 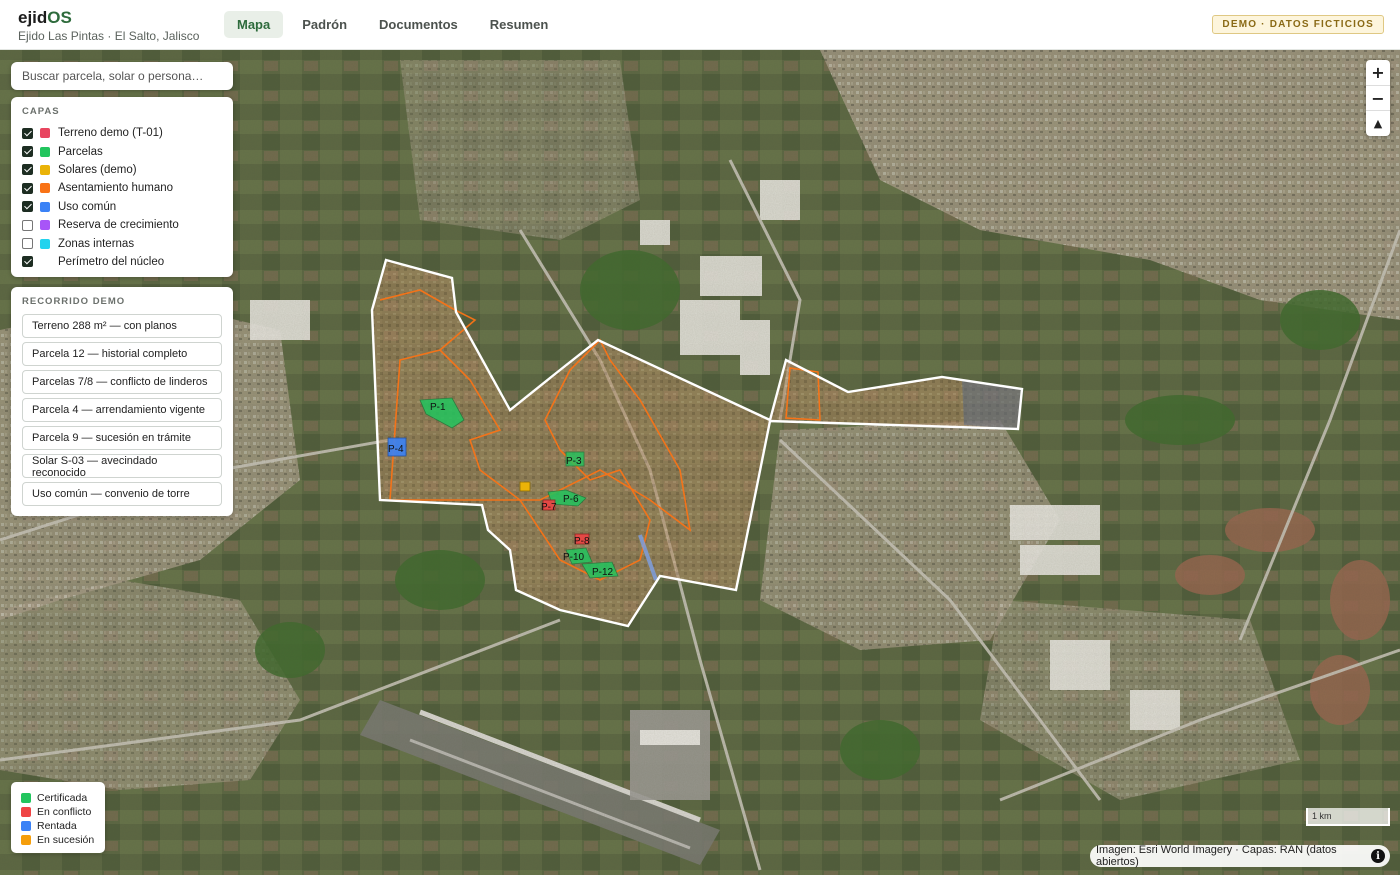 I want to click on tab-resumen: Resumen, so click(x=519, y=24).